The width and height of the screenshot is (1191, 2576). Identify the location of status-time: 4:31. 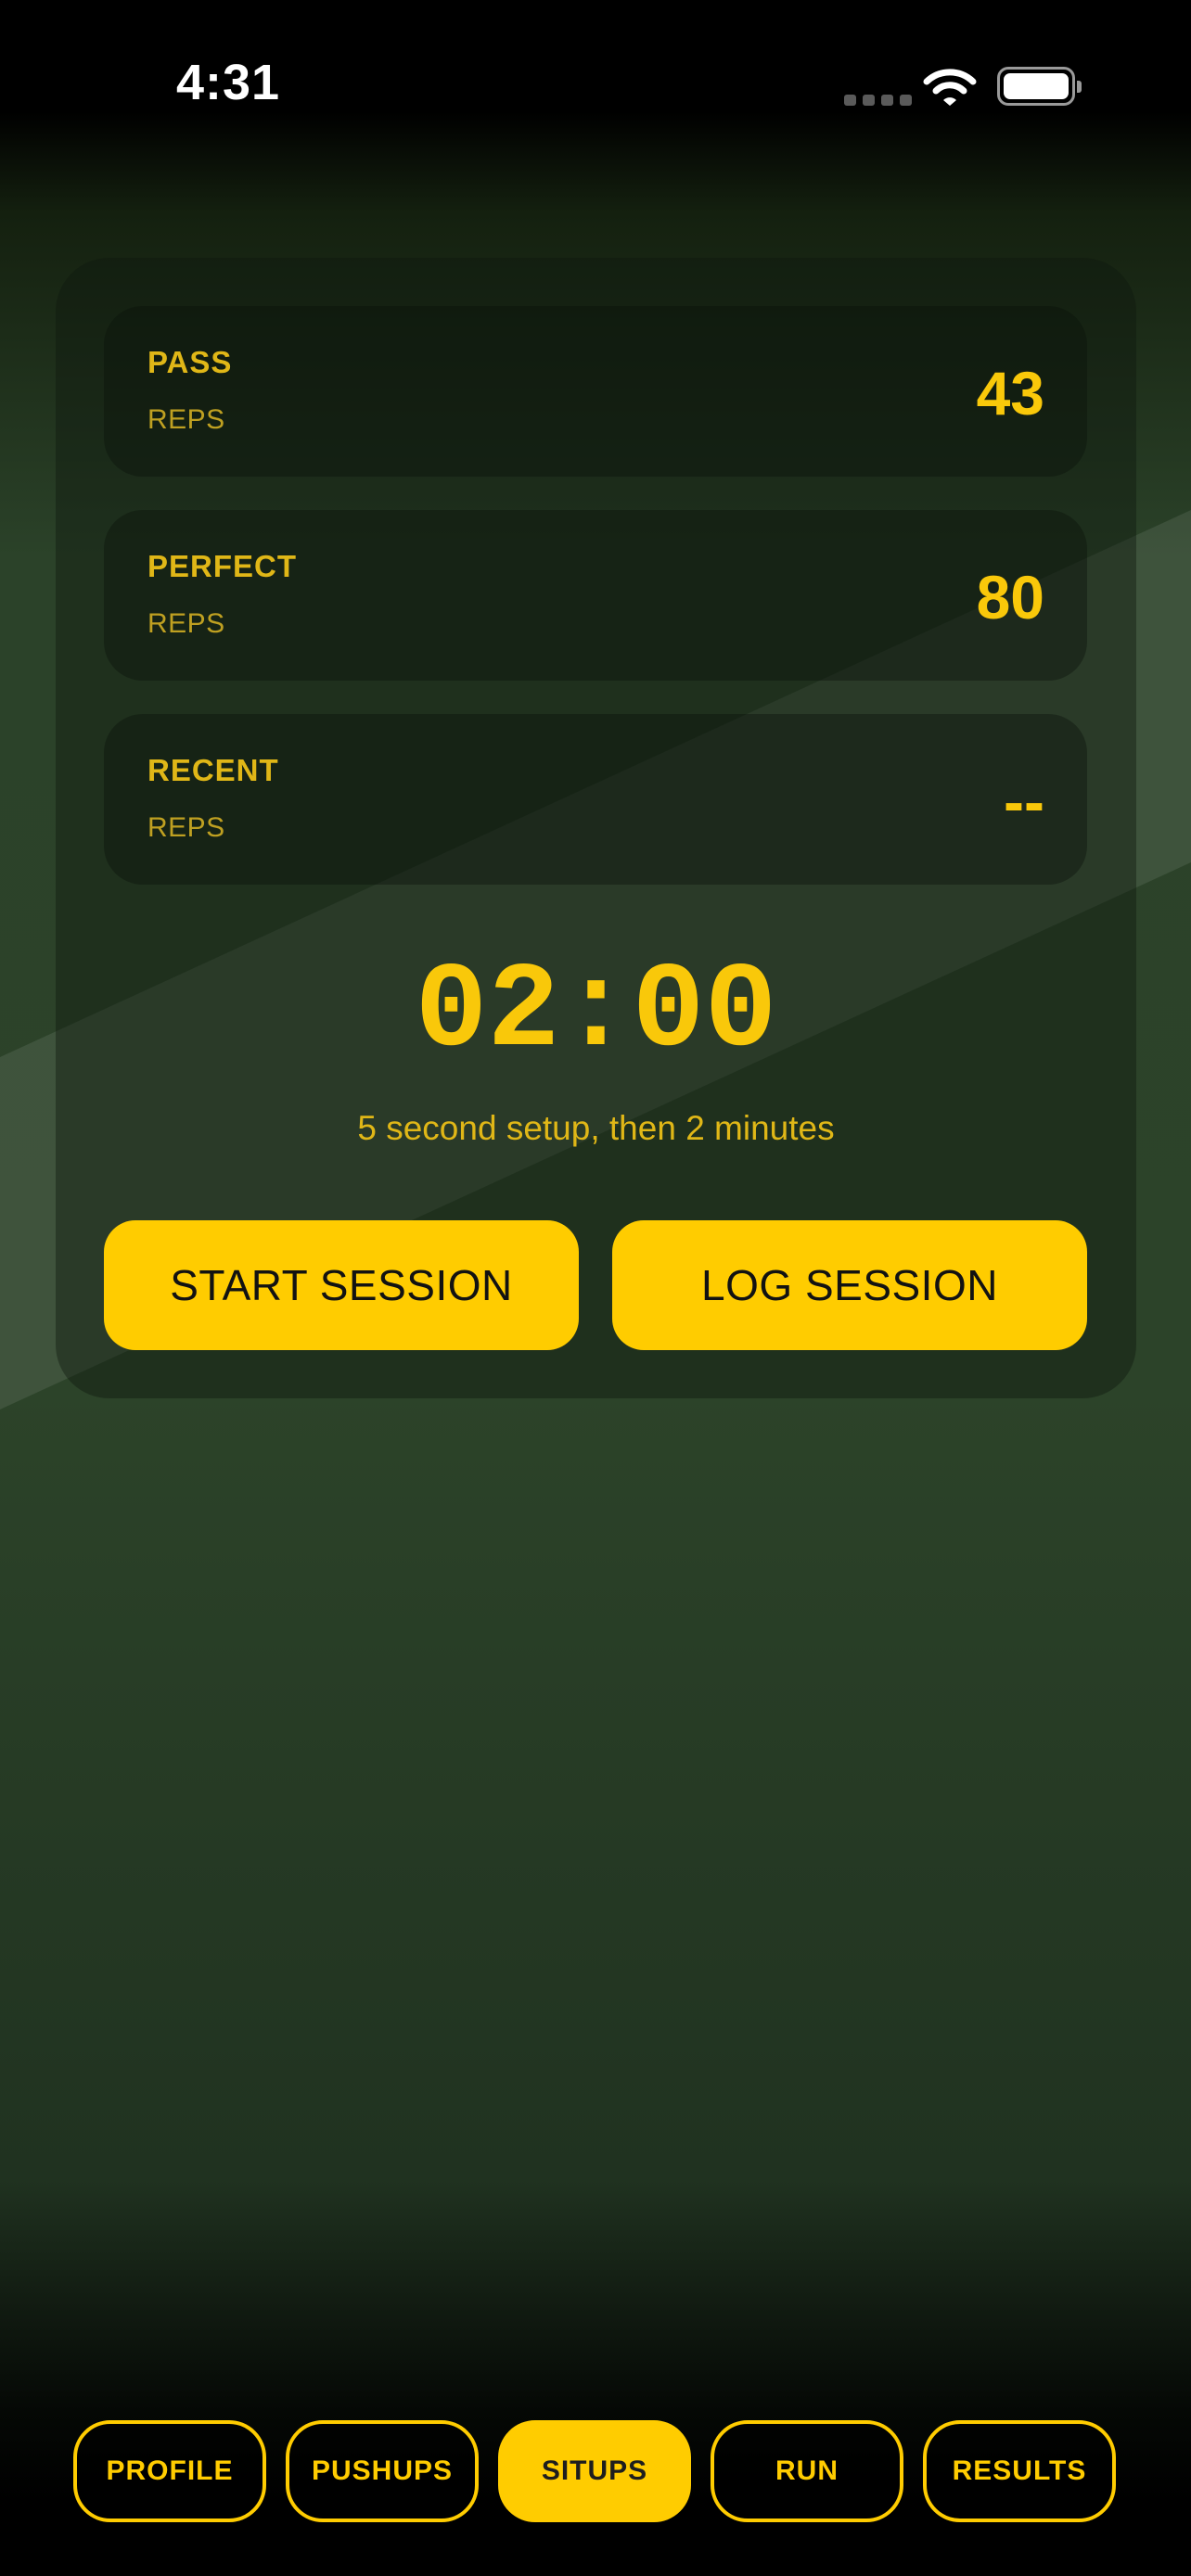
(228, 82).